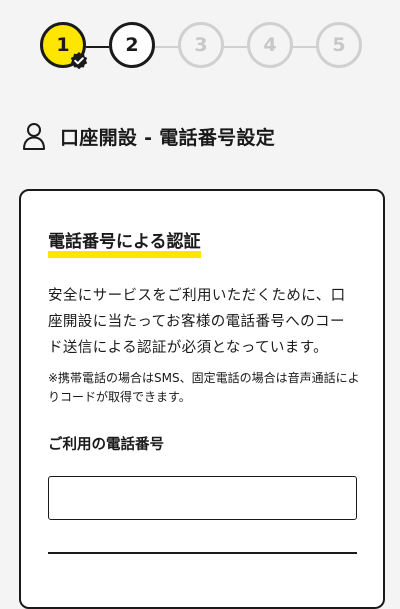 The width and height of the screenshot is (400, 609). I want to click on progress-stepper: 1 2 3 4 5, so click(202, 47).